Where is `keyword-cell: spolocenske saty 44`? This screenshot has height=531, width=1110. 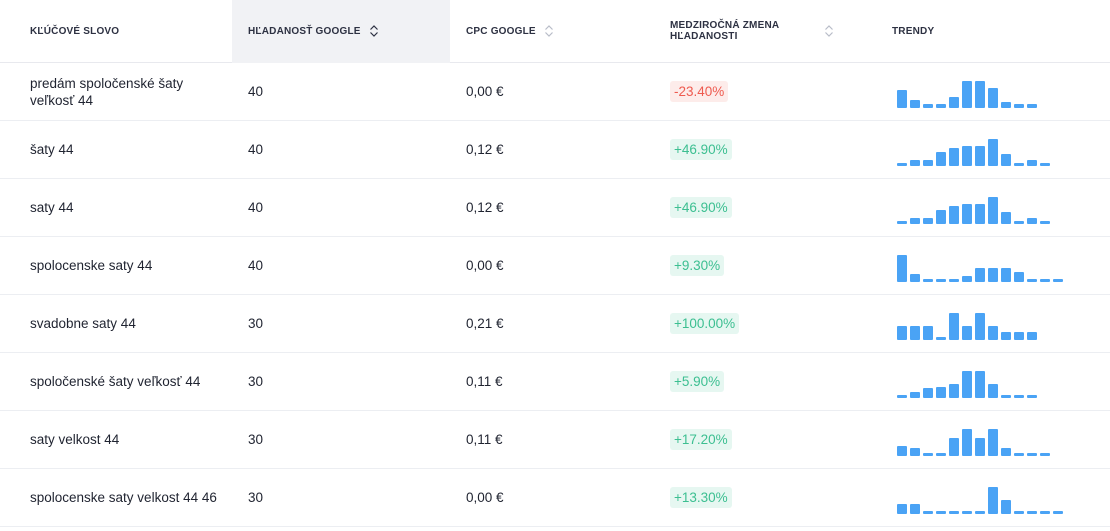 keyword-cell: spolocenske saty 44 is located at coordinates (116, 265).